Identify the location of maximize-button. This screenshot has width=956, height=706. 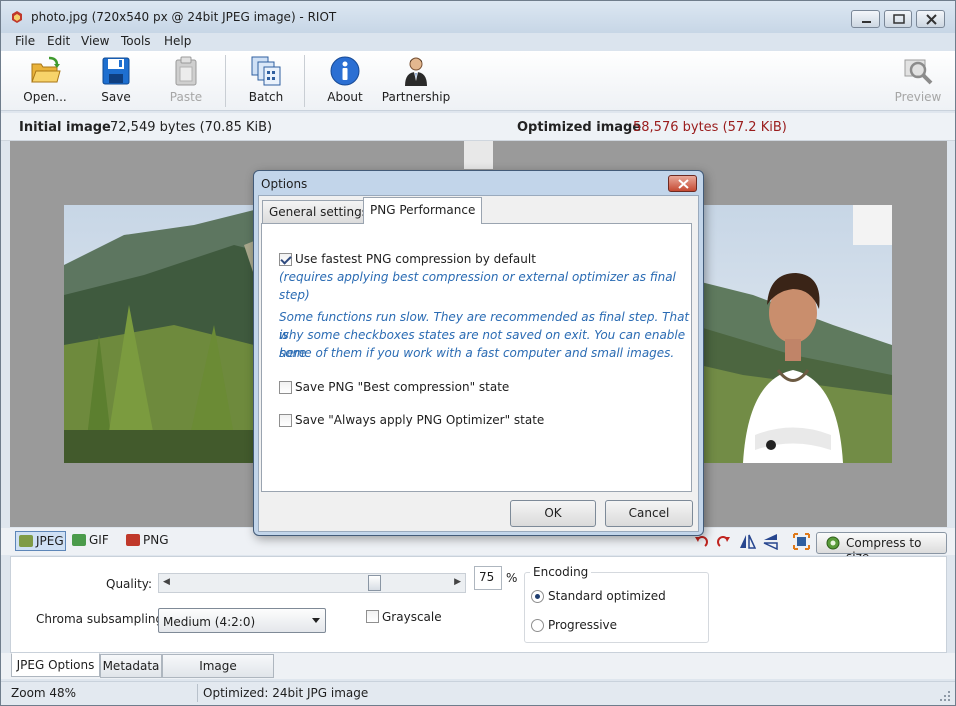
(898, 19).